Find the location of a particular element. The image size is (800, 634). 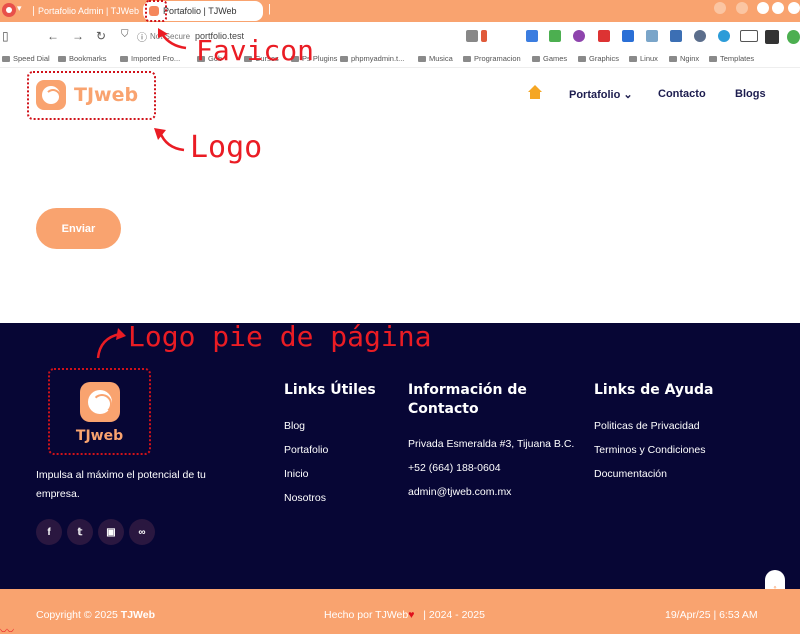

vivaldi-menu-icon is located at coordinates (9, 10).